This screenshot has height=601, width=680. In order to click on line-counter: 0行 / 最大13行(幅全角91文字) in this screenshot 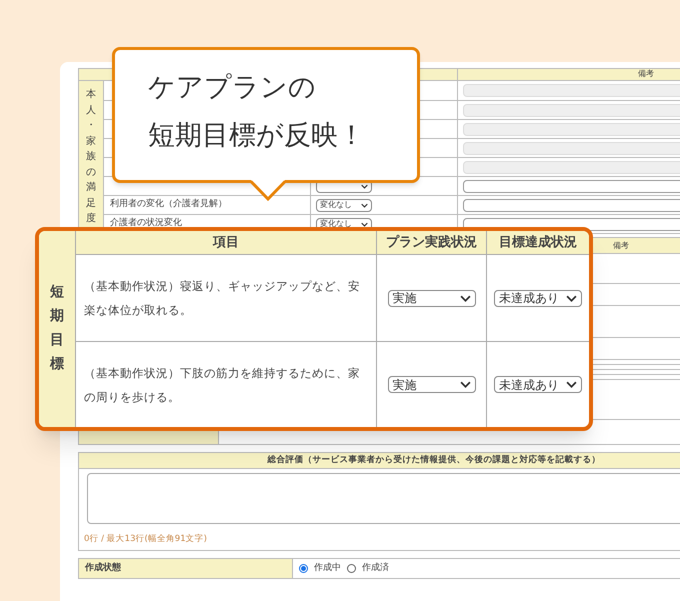, I will do `click(145, 539)`.